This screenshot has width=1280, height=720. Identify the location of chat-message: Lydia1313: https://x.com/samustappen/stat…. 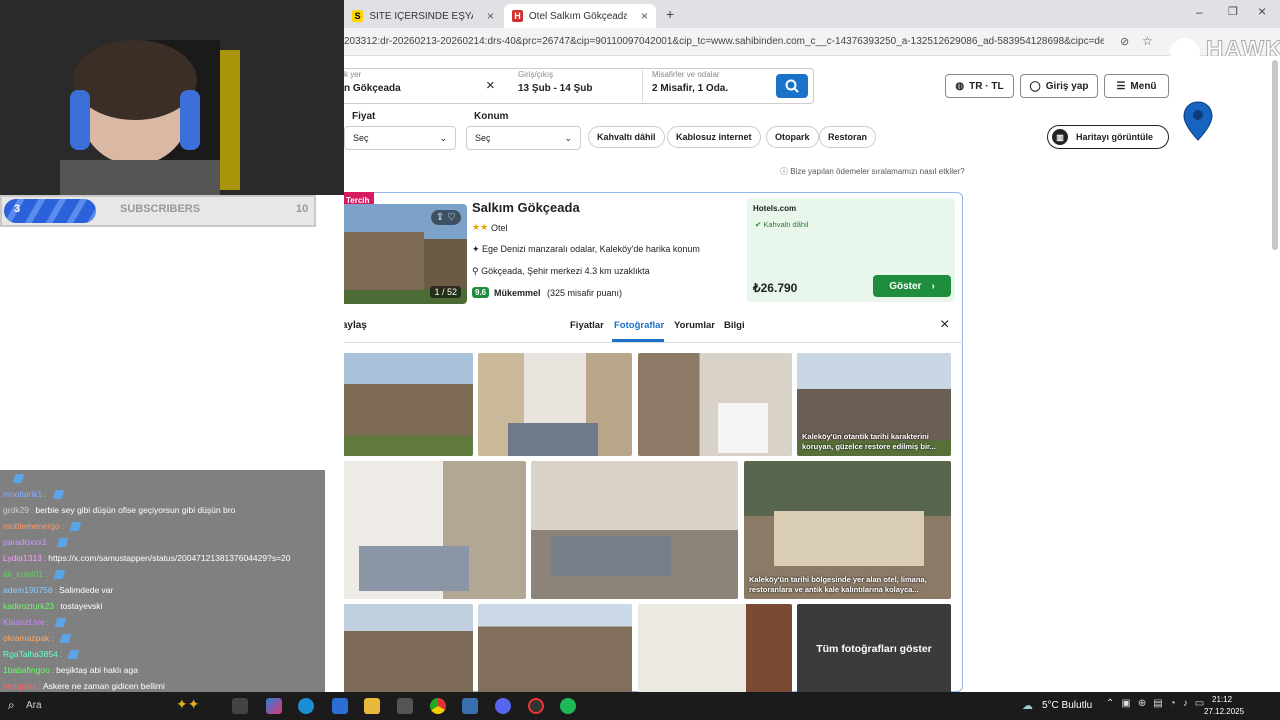
(147, 558).